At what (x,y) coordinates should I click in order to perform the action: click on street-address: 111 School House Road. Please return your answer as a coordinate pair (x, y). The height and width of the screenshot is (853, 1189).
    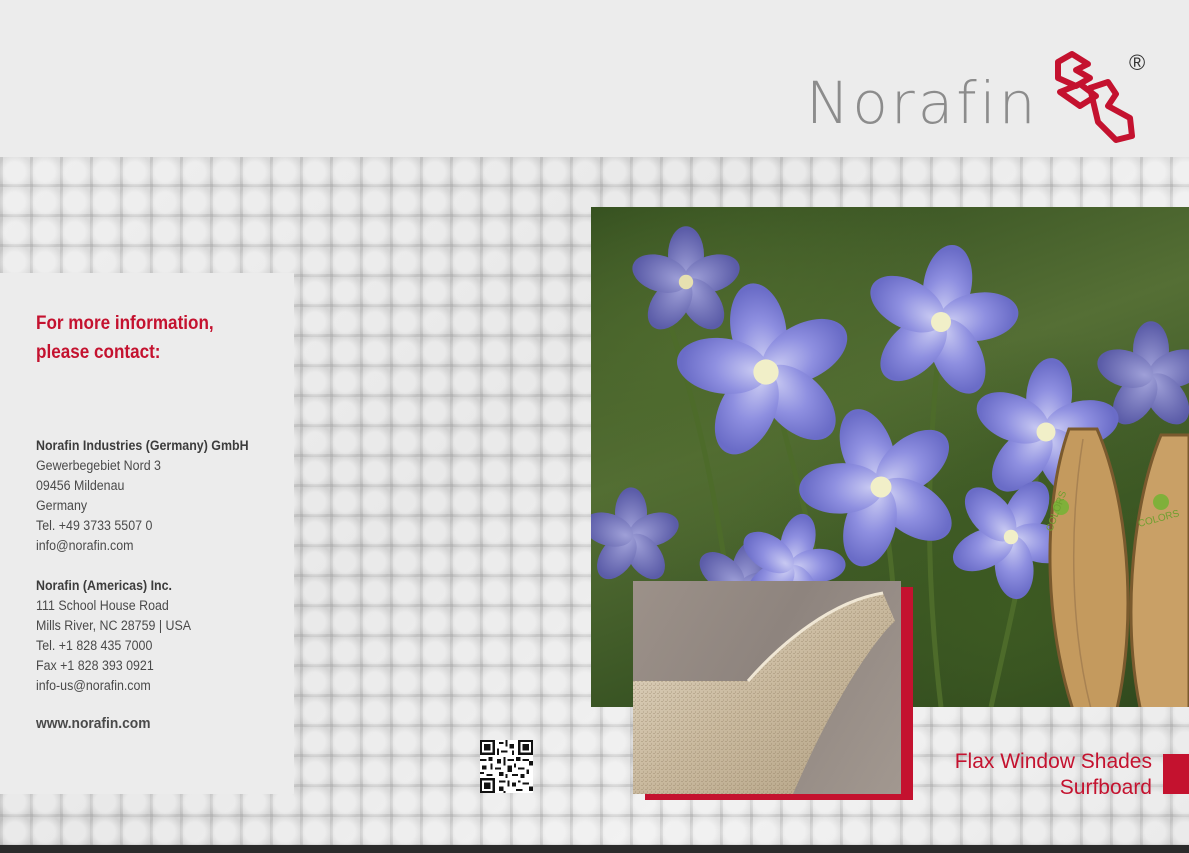
    Looking at the image, I should click on (102, 605).